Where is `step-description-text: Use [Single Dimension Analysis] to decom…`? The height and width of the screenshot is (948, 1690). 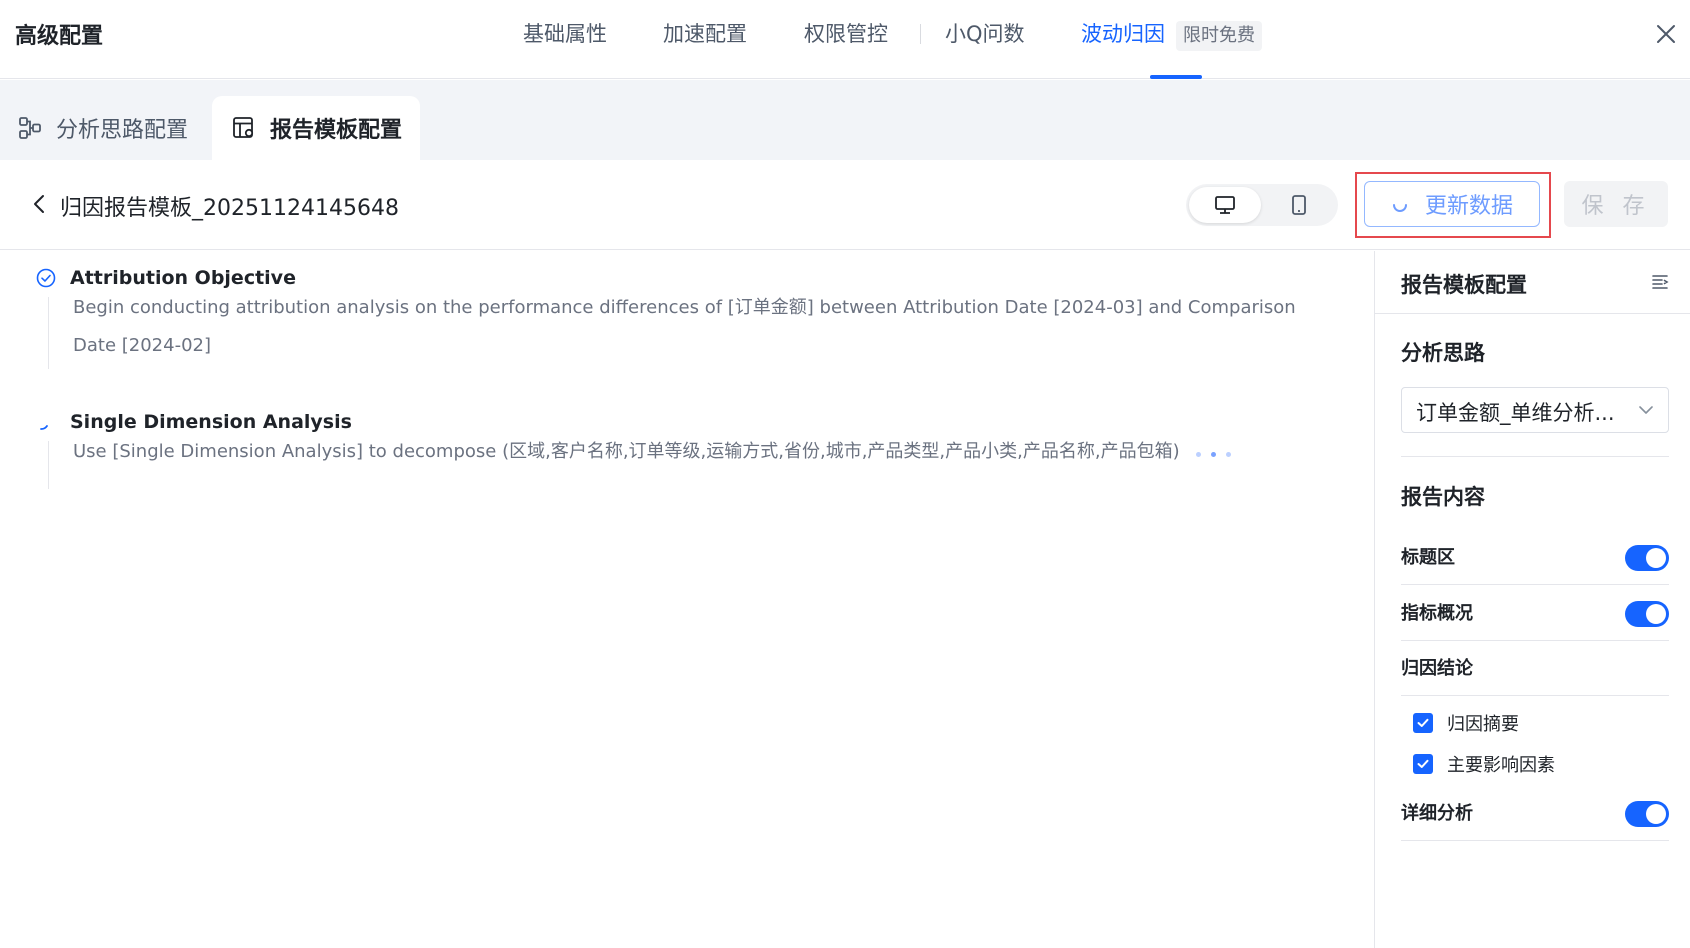 step-description-text: Use [Single Dimension Analysis] to decom… is located at coordinates (626, 451).